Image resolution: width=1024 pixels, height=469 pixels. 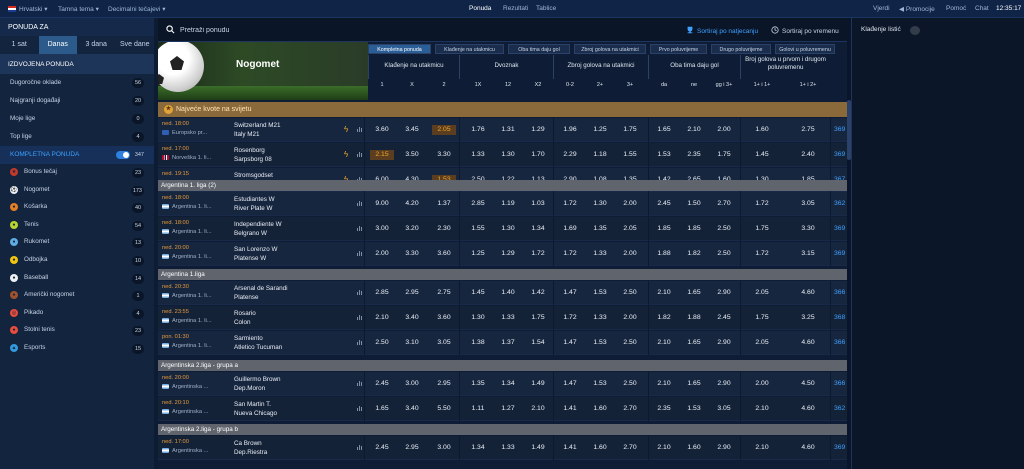 What do you see at coordinates (539, 49) in the screenshot?
I see `market-tab: Oba tima daju gol` at bounding box center [539, 49].